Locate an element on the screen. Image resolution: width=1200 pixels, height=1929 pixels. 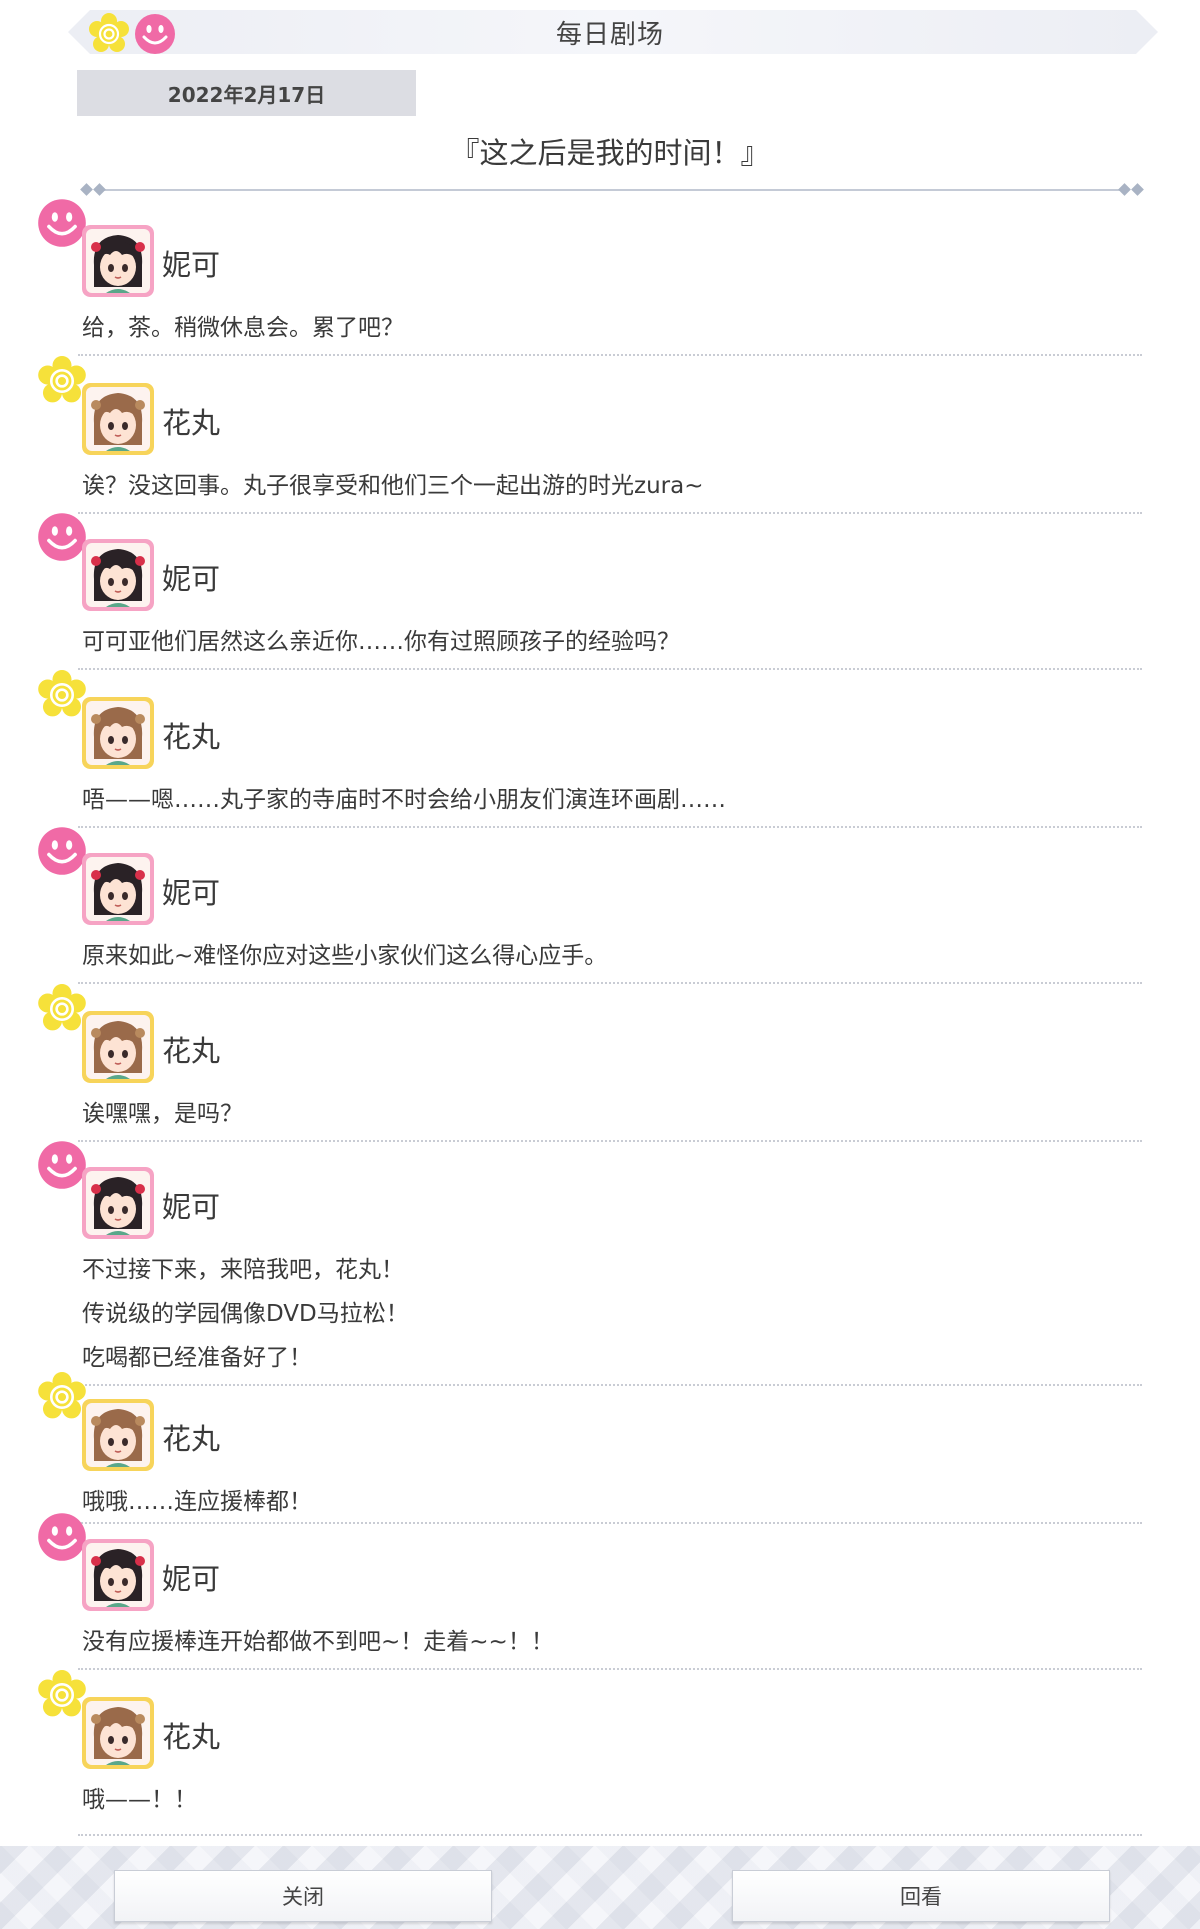
dialogue-text: 诶嘿嘿，是吗？ is located at coordinates (162, 1114).